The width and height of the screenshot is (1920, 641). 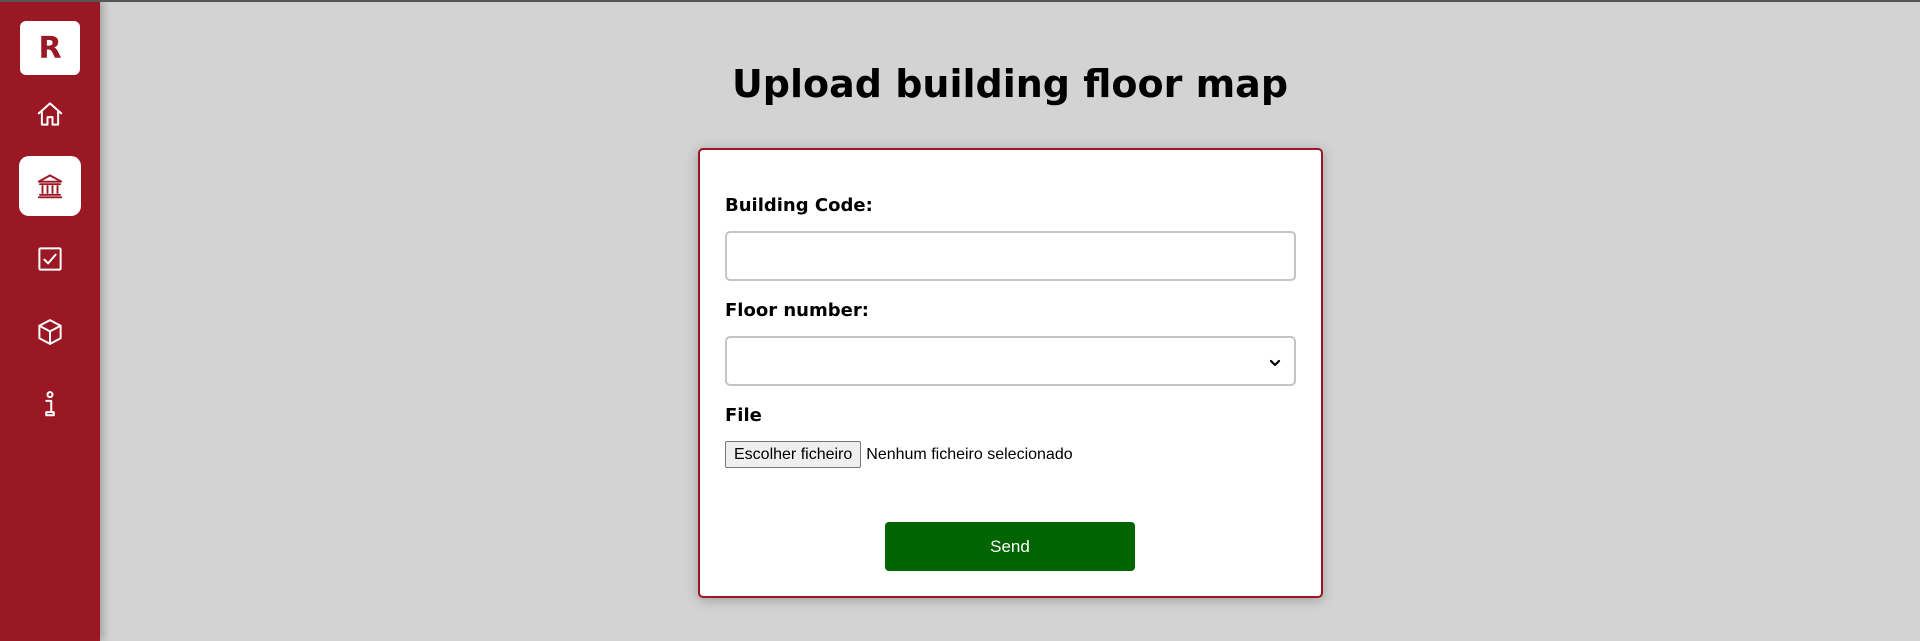 What do you see at coordinates (960, 1) in the screenshot?
I see `top-border` at bounding box center [960, 1].